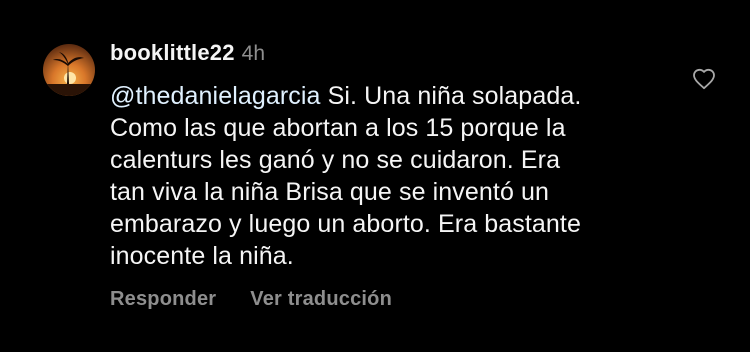  I want to click on avatar, so click(69, 70).